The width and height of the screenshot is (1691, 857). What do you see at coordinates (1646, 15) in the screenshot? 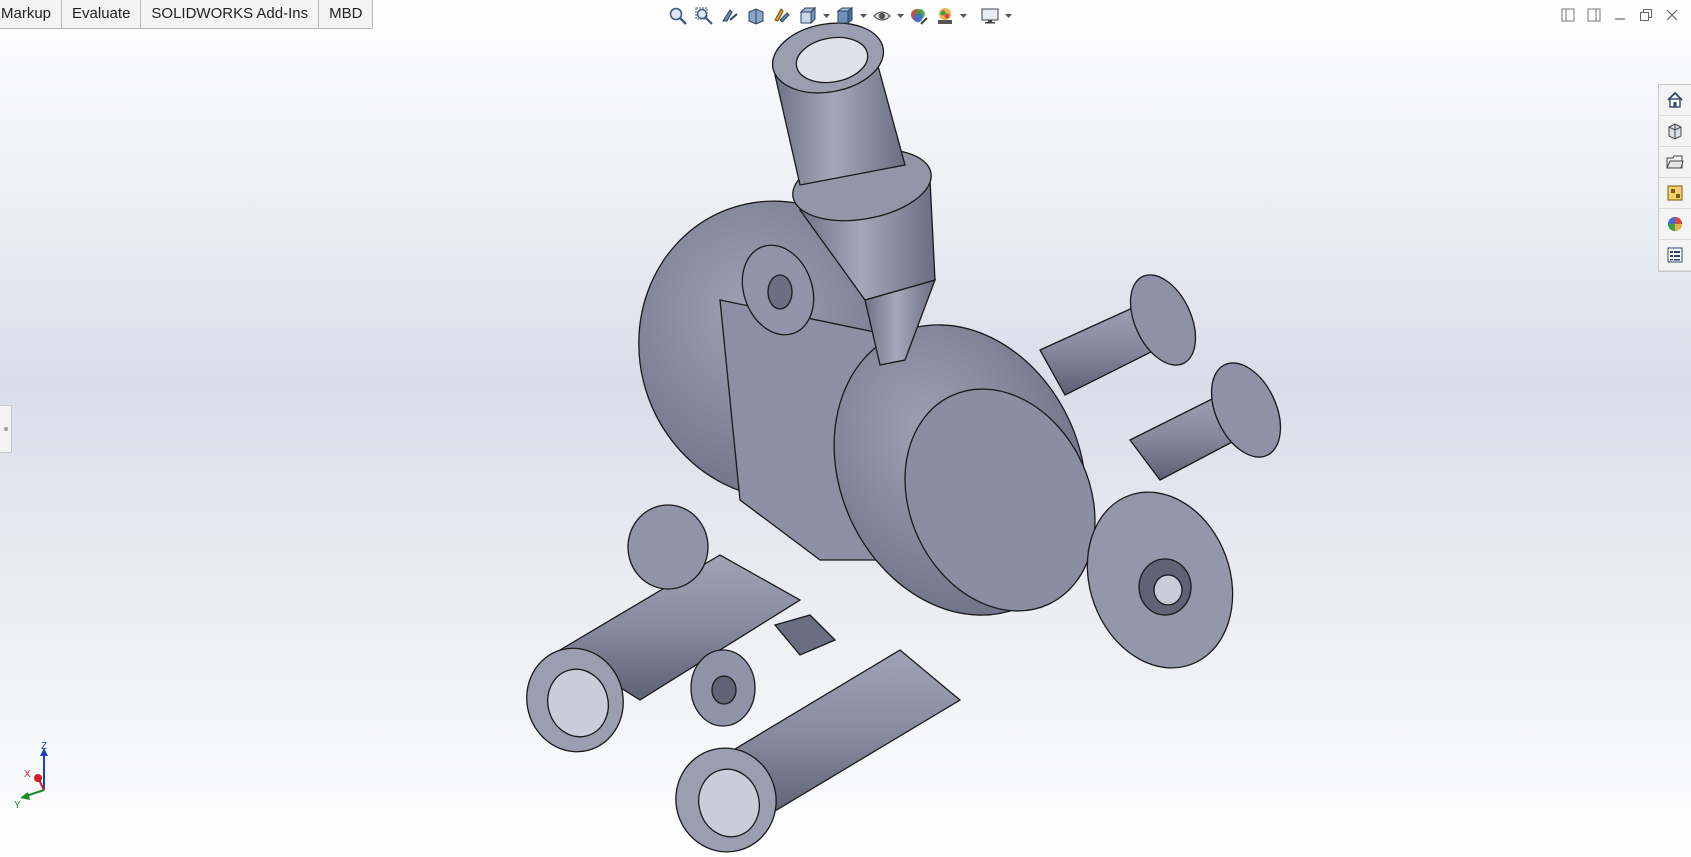
I see `restore-icon` at bounding box center [1646, 15].